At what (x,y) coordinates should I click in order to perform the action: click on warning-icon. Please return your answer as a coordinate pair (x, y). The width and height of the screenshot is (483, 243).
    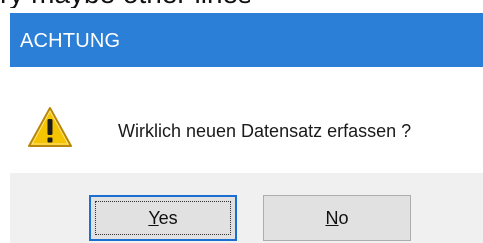
    Looking at the image, I should click on (50, 127).